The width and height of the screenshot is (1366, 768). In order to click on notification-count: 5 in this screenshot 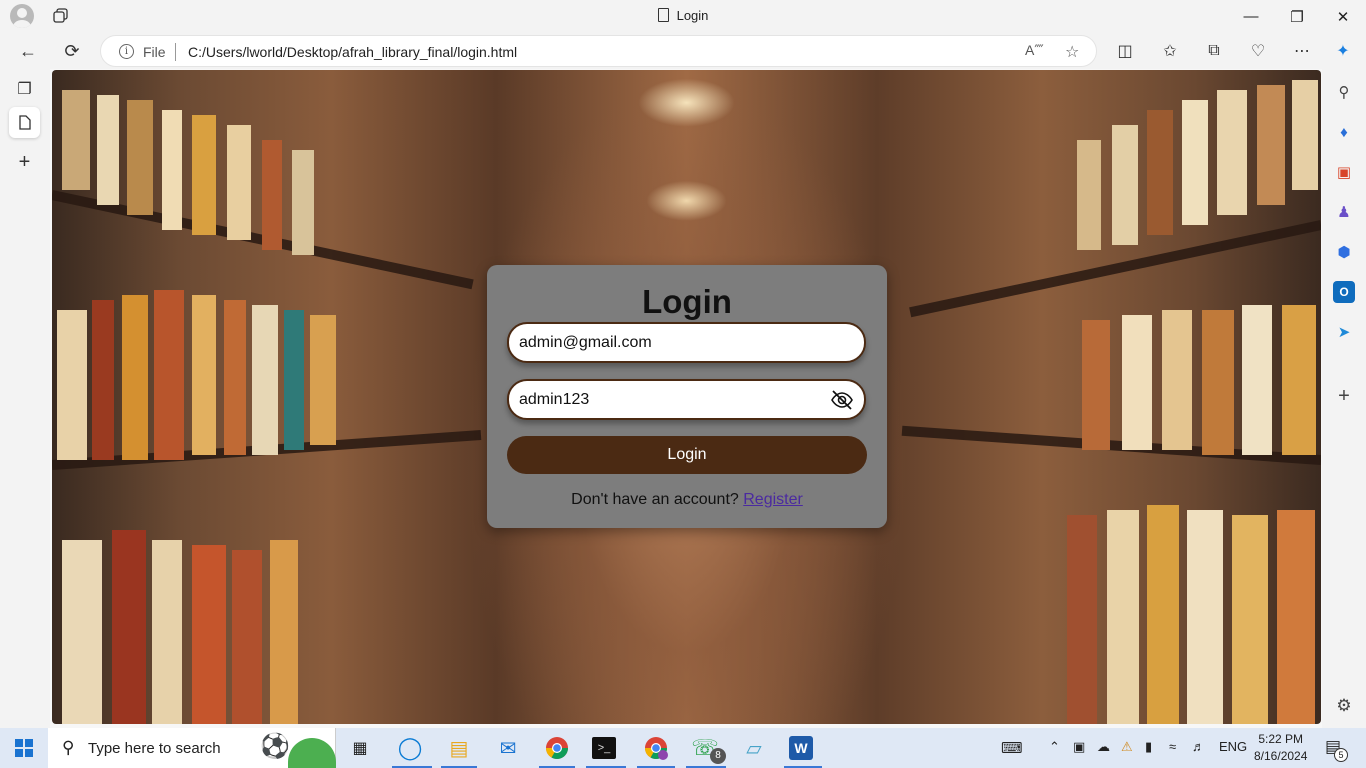, I will do `click(1341, 755)`.